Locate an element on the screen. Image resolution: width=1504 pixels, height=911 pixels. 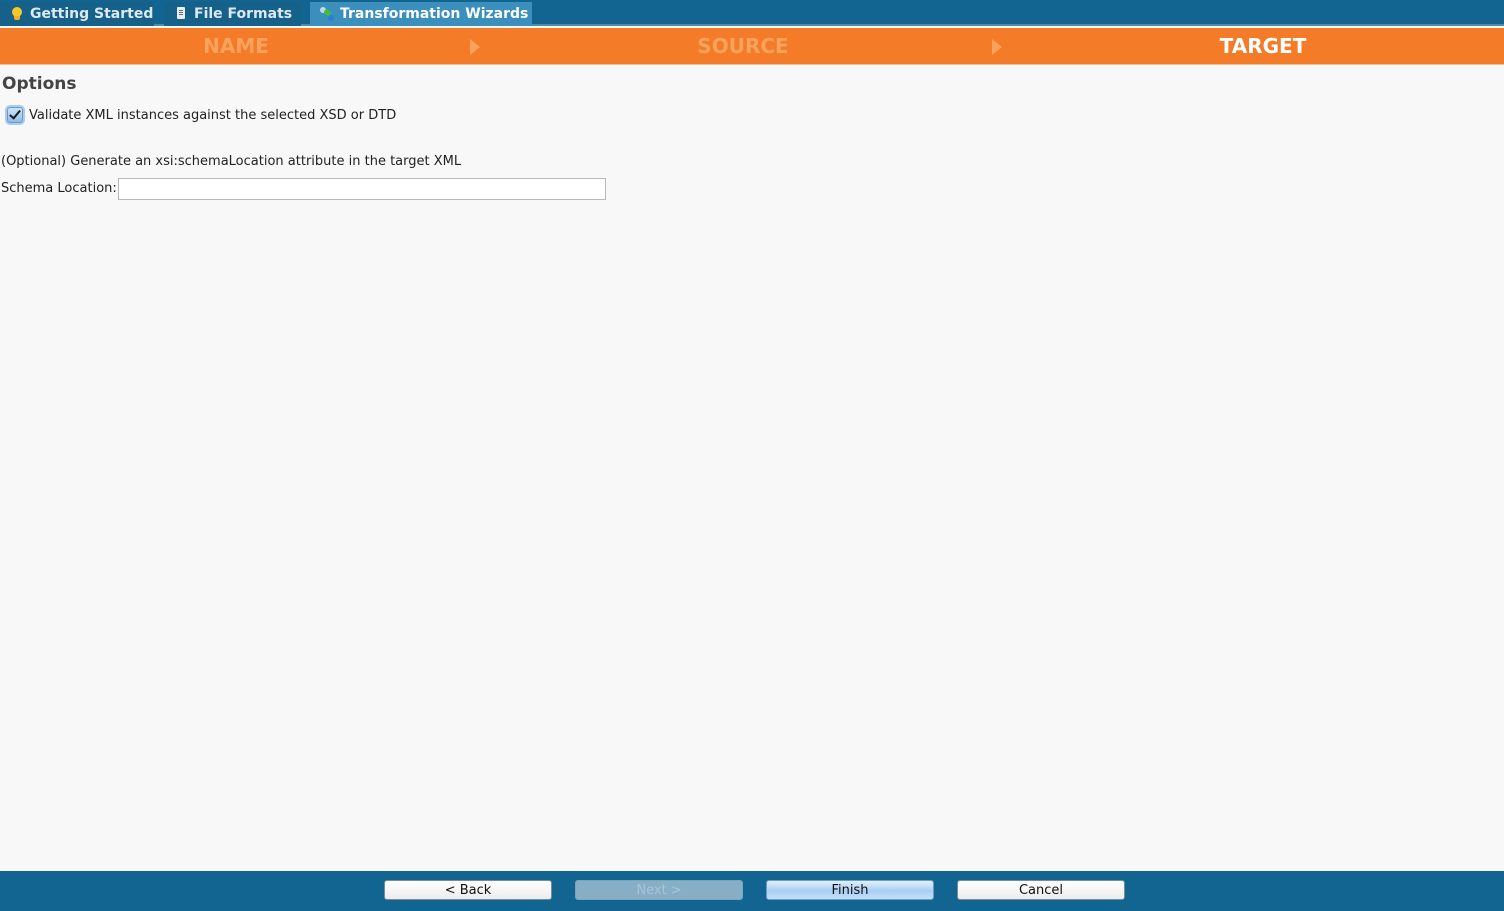
tab-file-formats: File Formats is located at coordinates (232, 14).